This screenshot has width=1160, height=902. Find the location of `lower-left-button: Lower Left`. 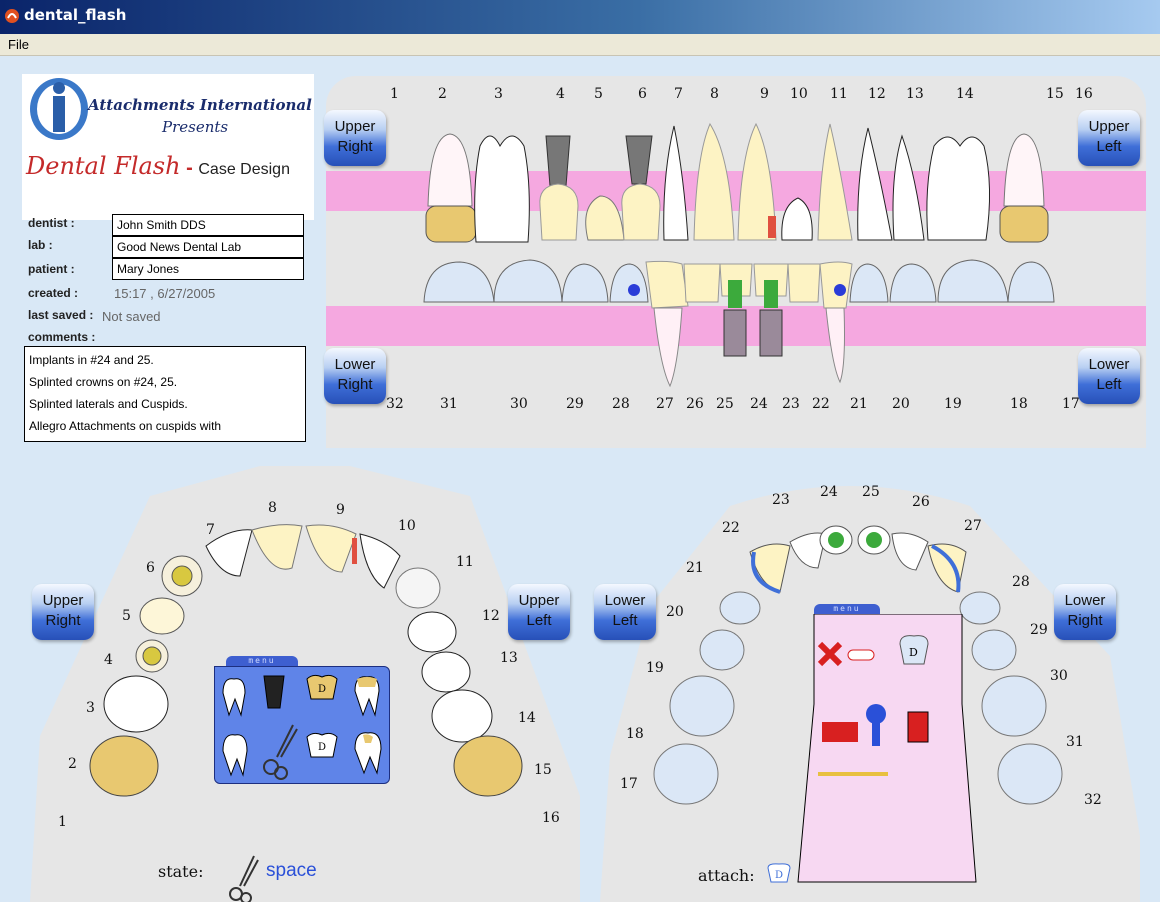

lower-left-button: Lower Left is located at coordinates (625, 612).